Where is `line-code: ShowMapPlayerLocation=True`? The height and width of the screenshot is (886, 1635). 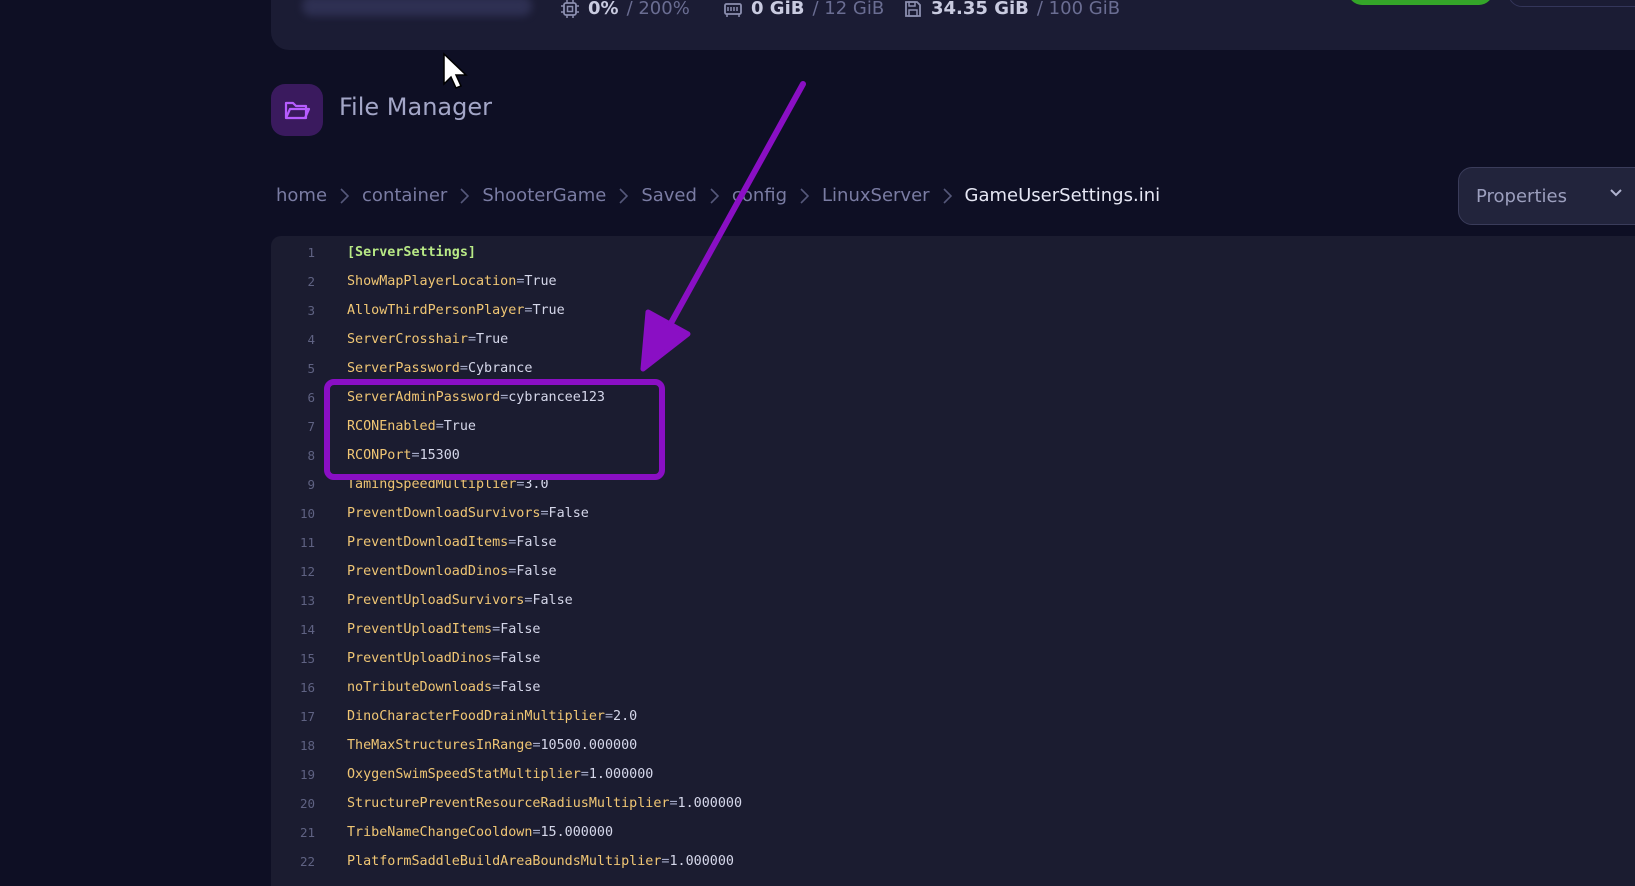 line-code: ShowMapPlayerLocation=True is located at coordinates (452, 281).